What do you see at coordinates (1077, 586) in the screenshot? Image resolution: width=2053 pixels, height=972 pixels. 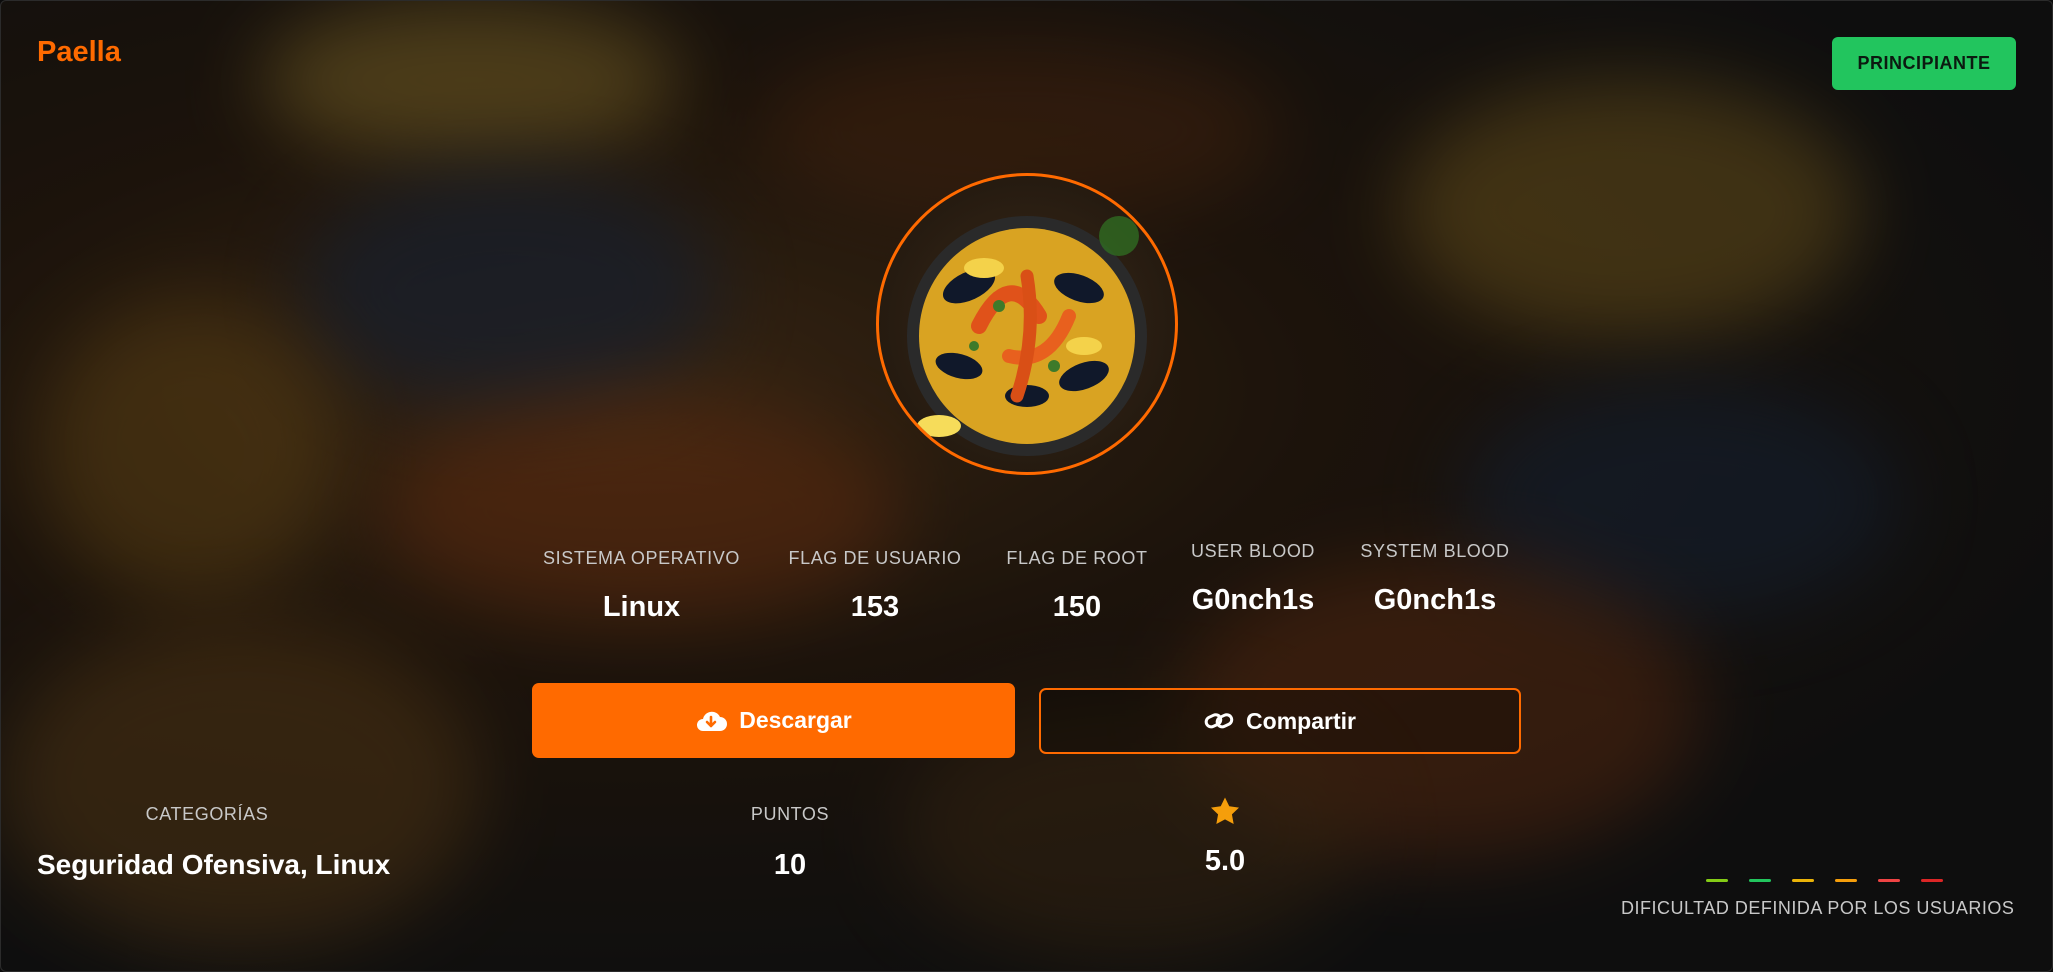 I see `stat-root-flag: FLAG DE ROOT 150` at bounding box center [1077, 586].